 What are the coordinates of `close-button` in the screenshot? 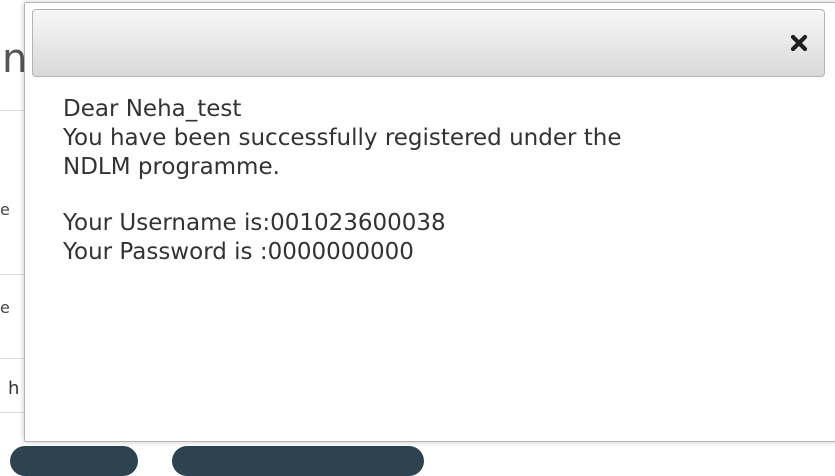 It's located at (799, 43).